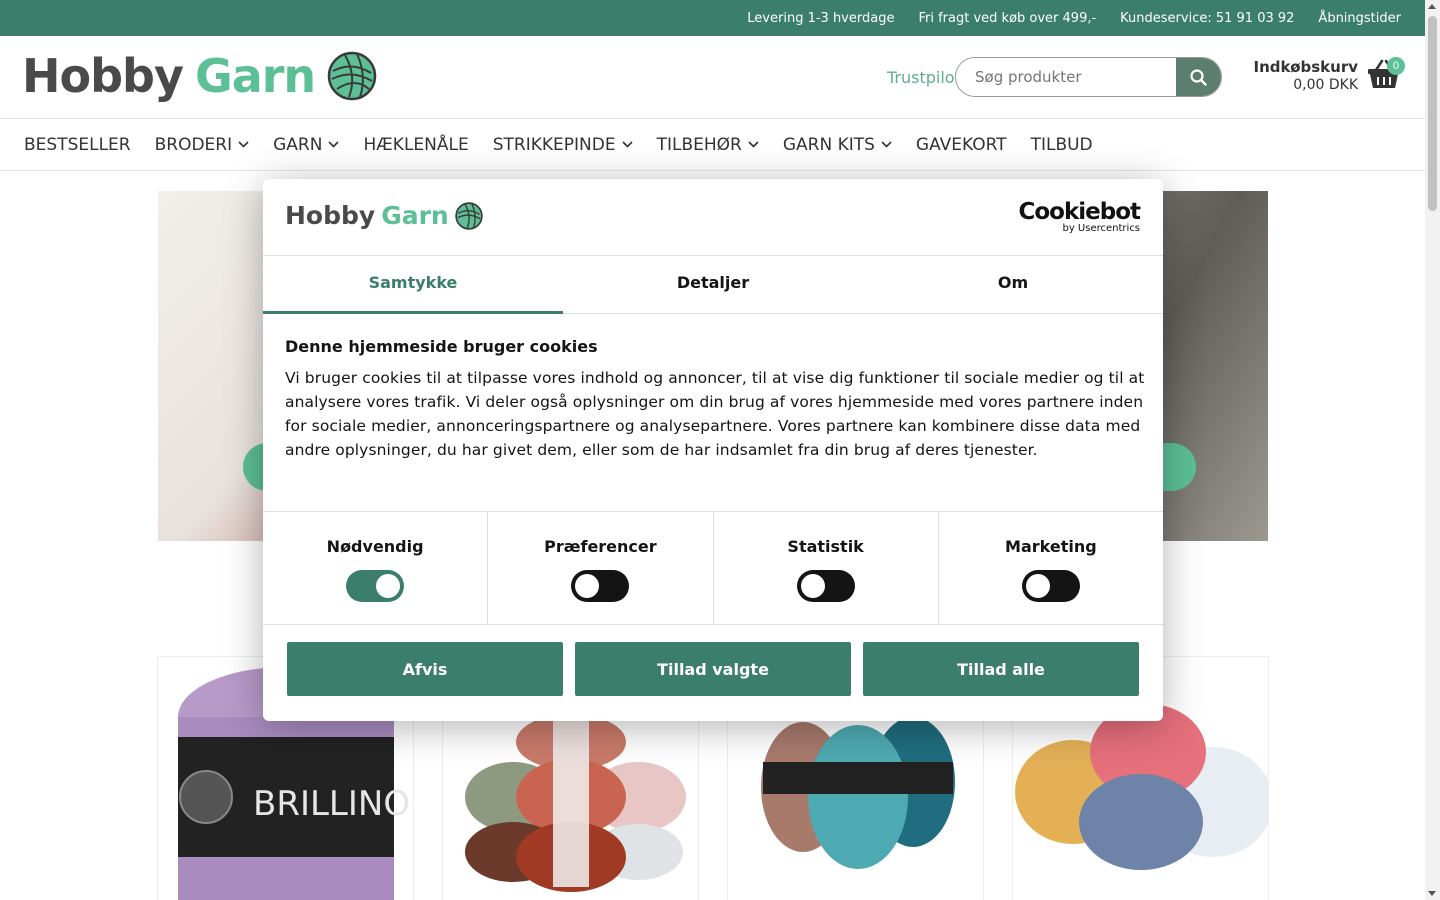 The height and width of the screenshot is (900, 1440). What do you see at coordinates (828, 144) in the screenshot?
I see `nav-item-label: GARN KITS` at bounding box center [828, 144].